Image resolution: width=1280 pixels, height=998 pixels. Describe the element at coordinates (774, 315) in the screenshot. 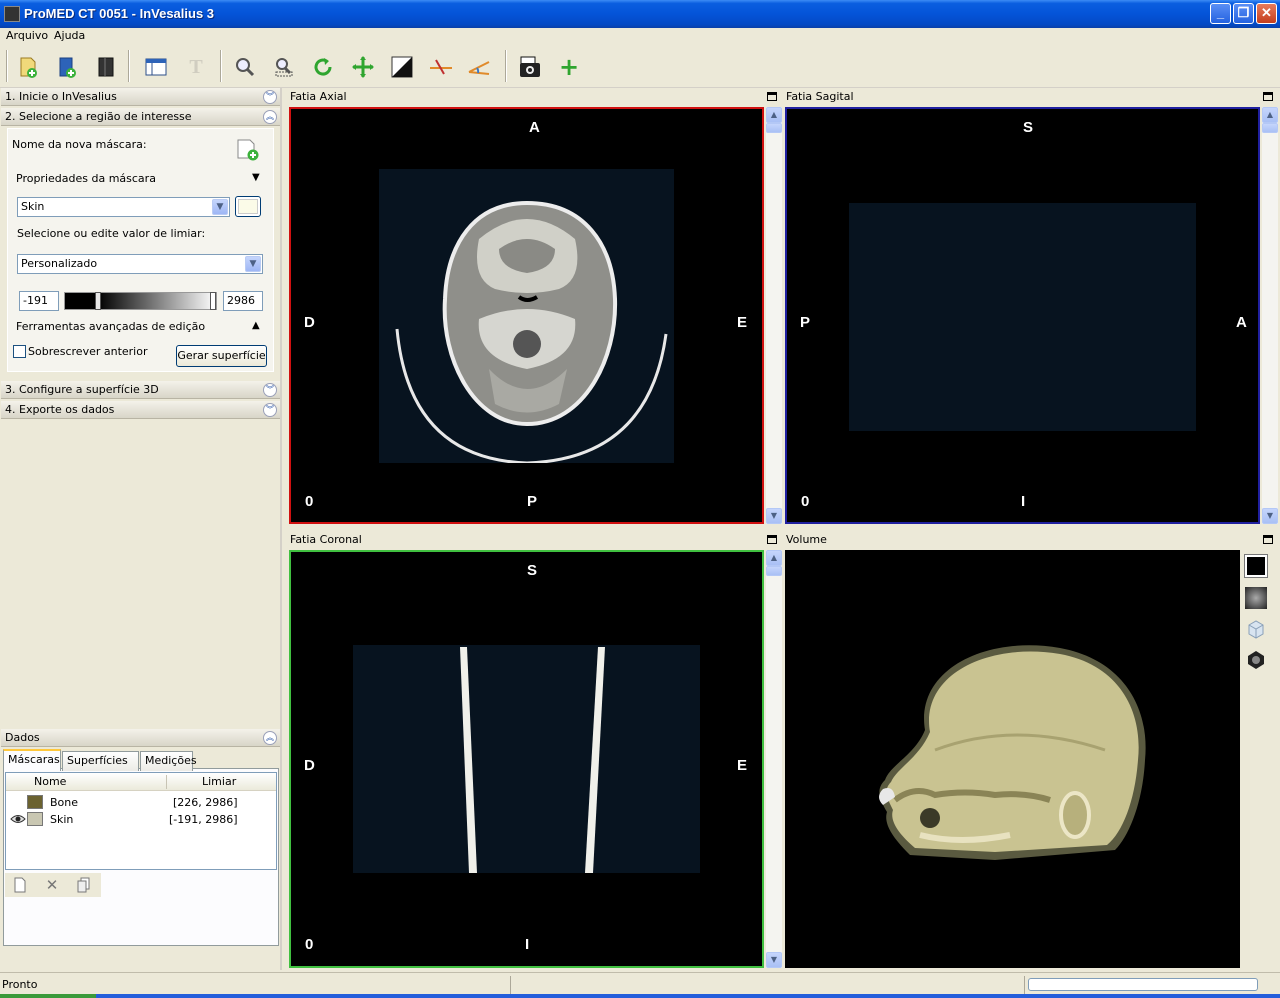

I see `axial-scrollbar: ▲ ▼` at that location.